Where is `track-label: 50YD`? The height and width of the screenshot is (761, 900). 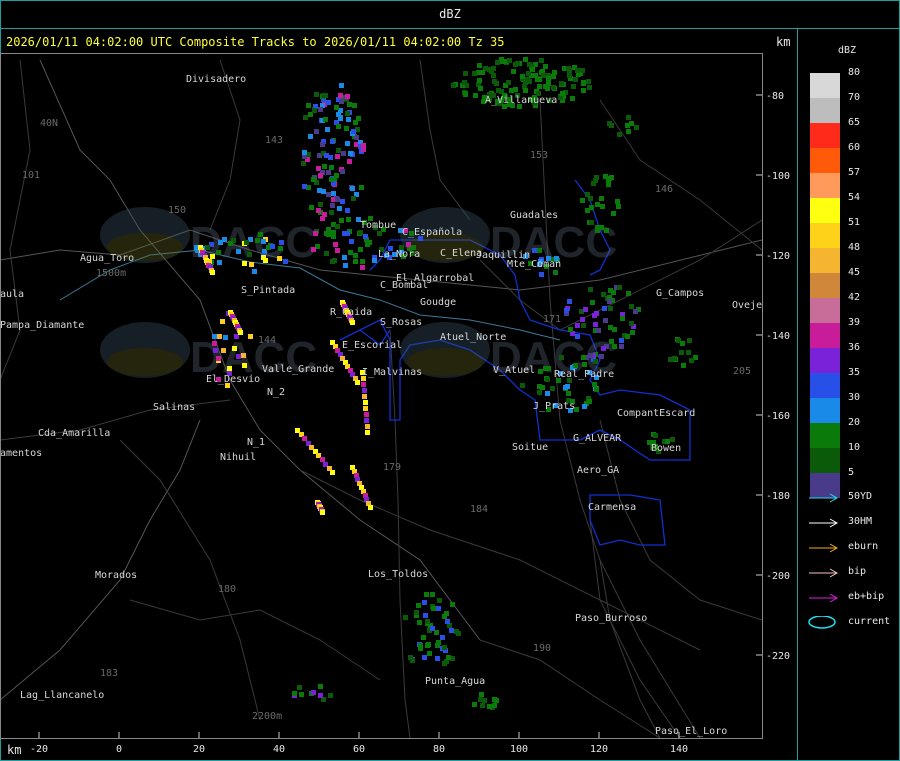 track-label: 50YD is located at coordinates (860, 496).